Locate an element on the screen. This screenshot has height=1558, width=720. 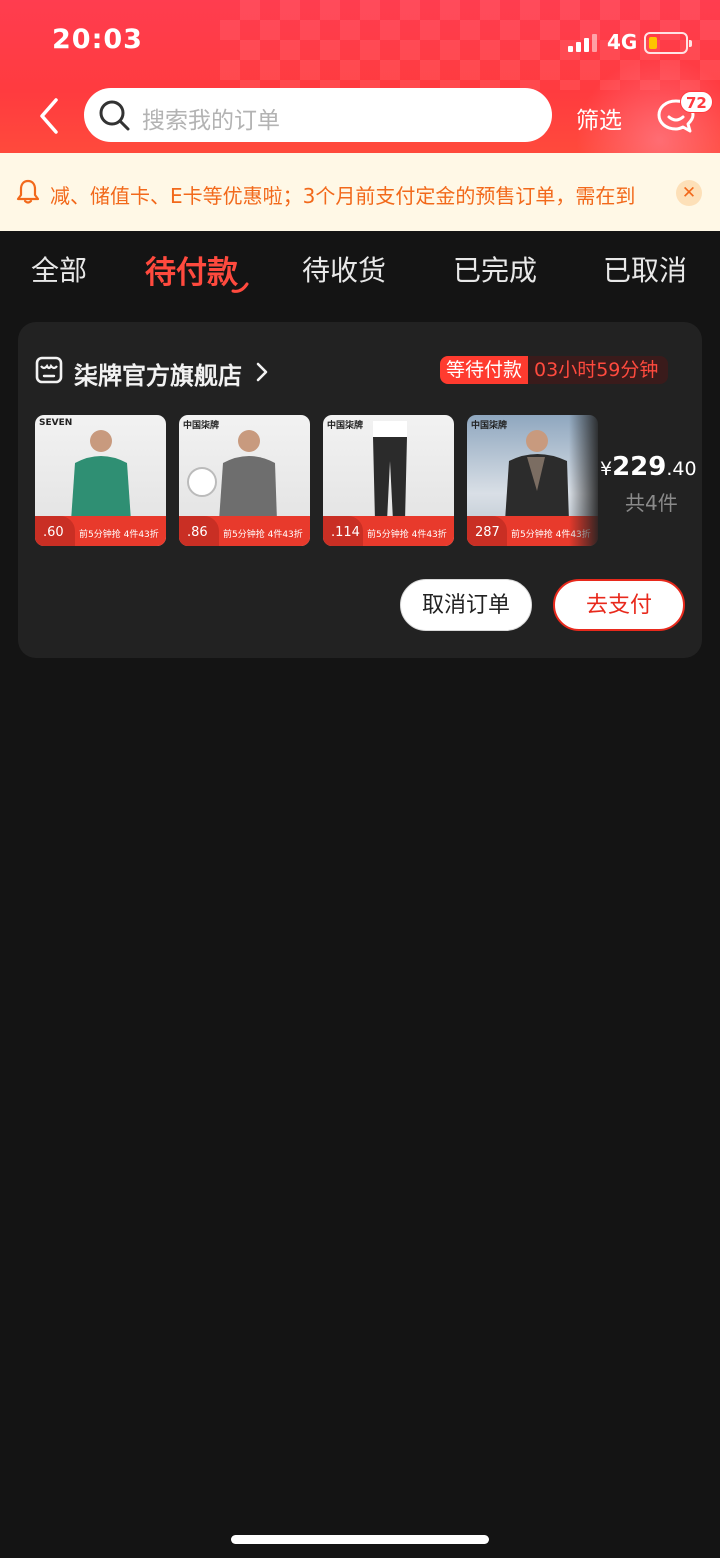
tab-to-receive: 待收货 is located at coordinates (344, 269).